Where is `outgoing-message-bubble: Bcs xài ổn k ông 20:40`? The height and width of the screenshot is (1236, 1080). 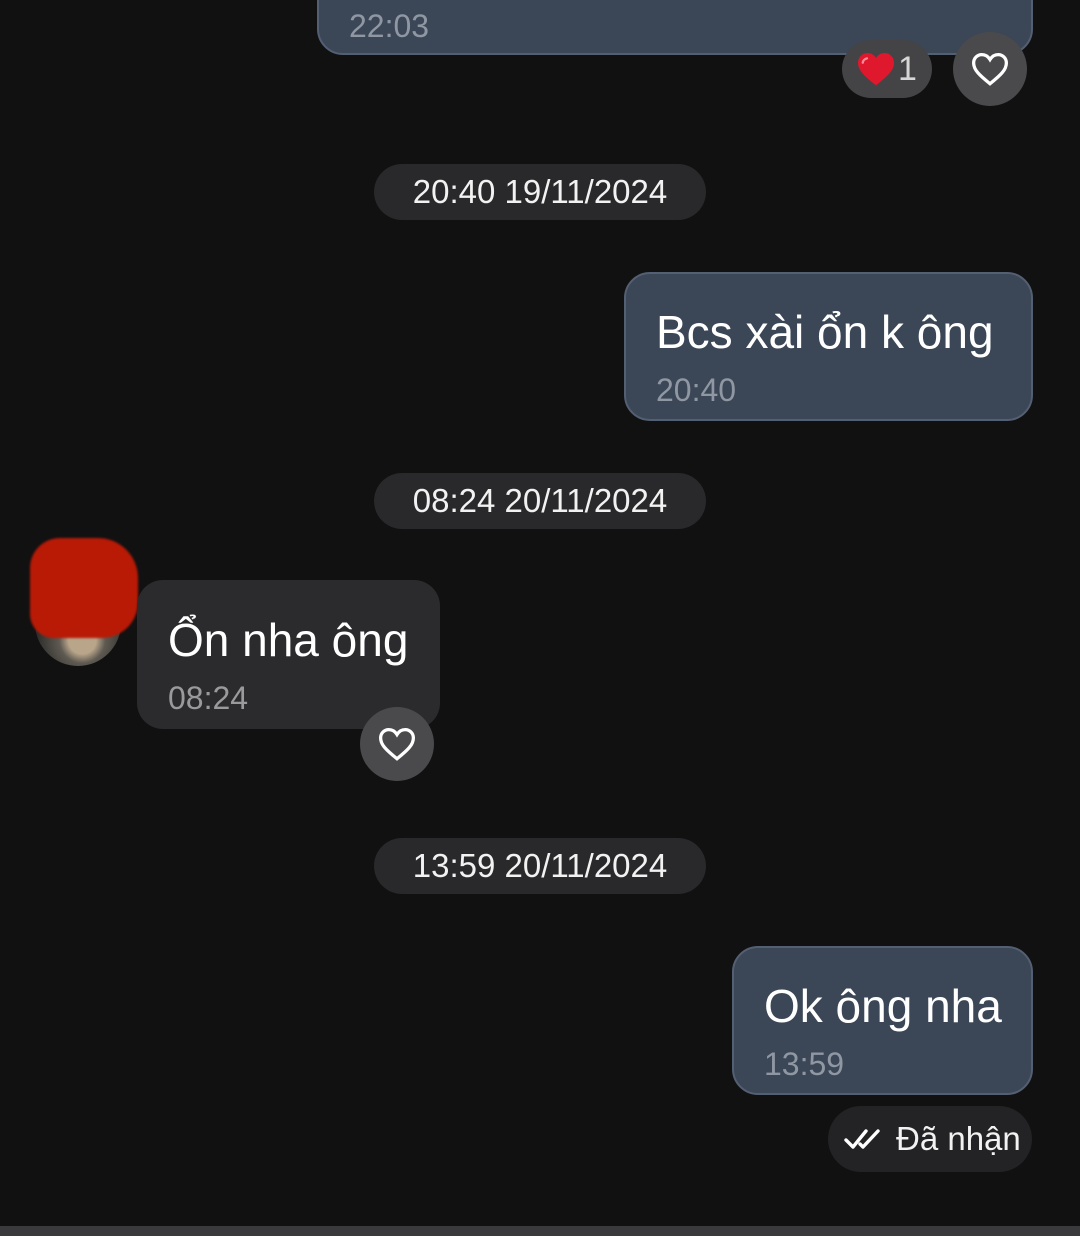 outgoing-message-bubble: Bcs xài ổn k ông 20:40 is located at coordinates (828, 346).